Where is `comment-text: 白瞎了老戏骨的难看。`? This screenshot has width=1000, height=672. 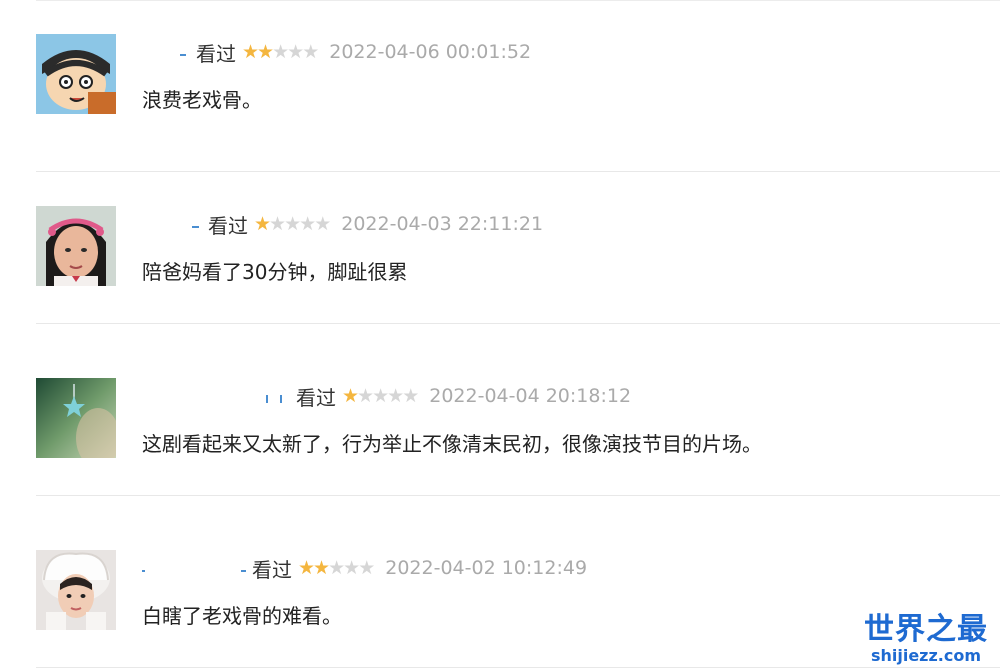
comment-text: 白瞎了老戏骨的难看。 is located at coordinates (242, 616).